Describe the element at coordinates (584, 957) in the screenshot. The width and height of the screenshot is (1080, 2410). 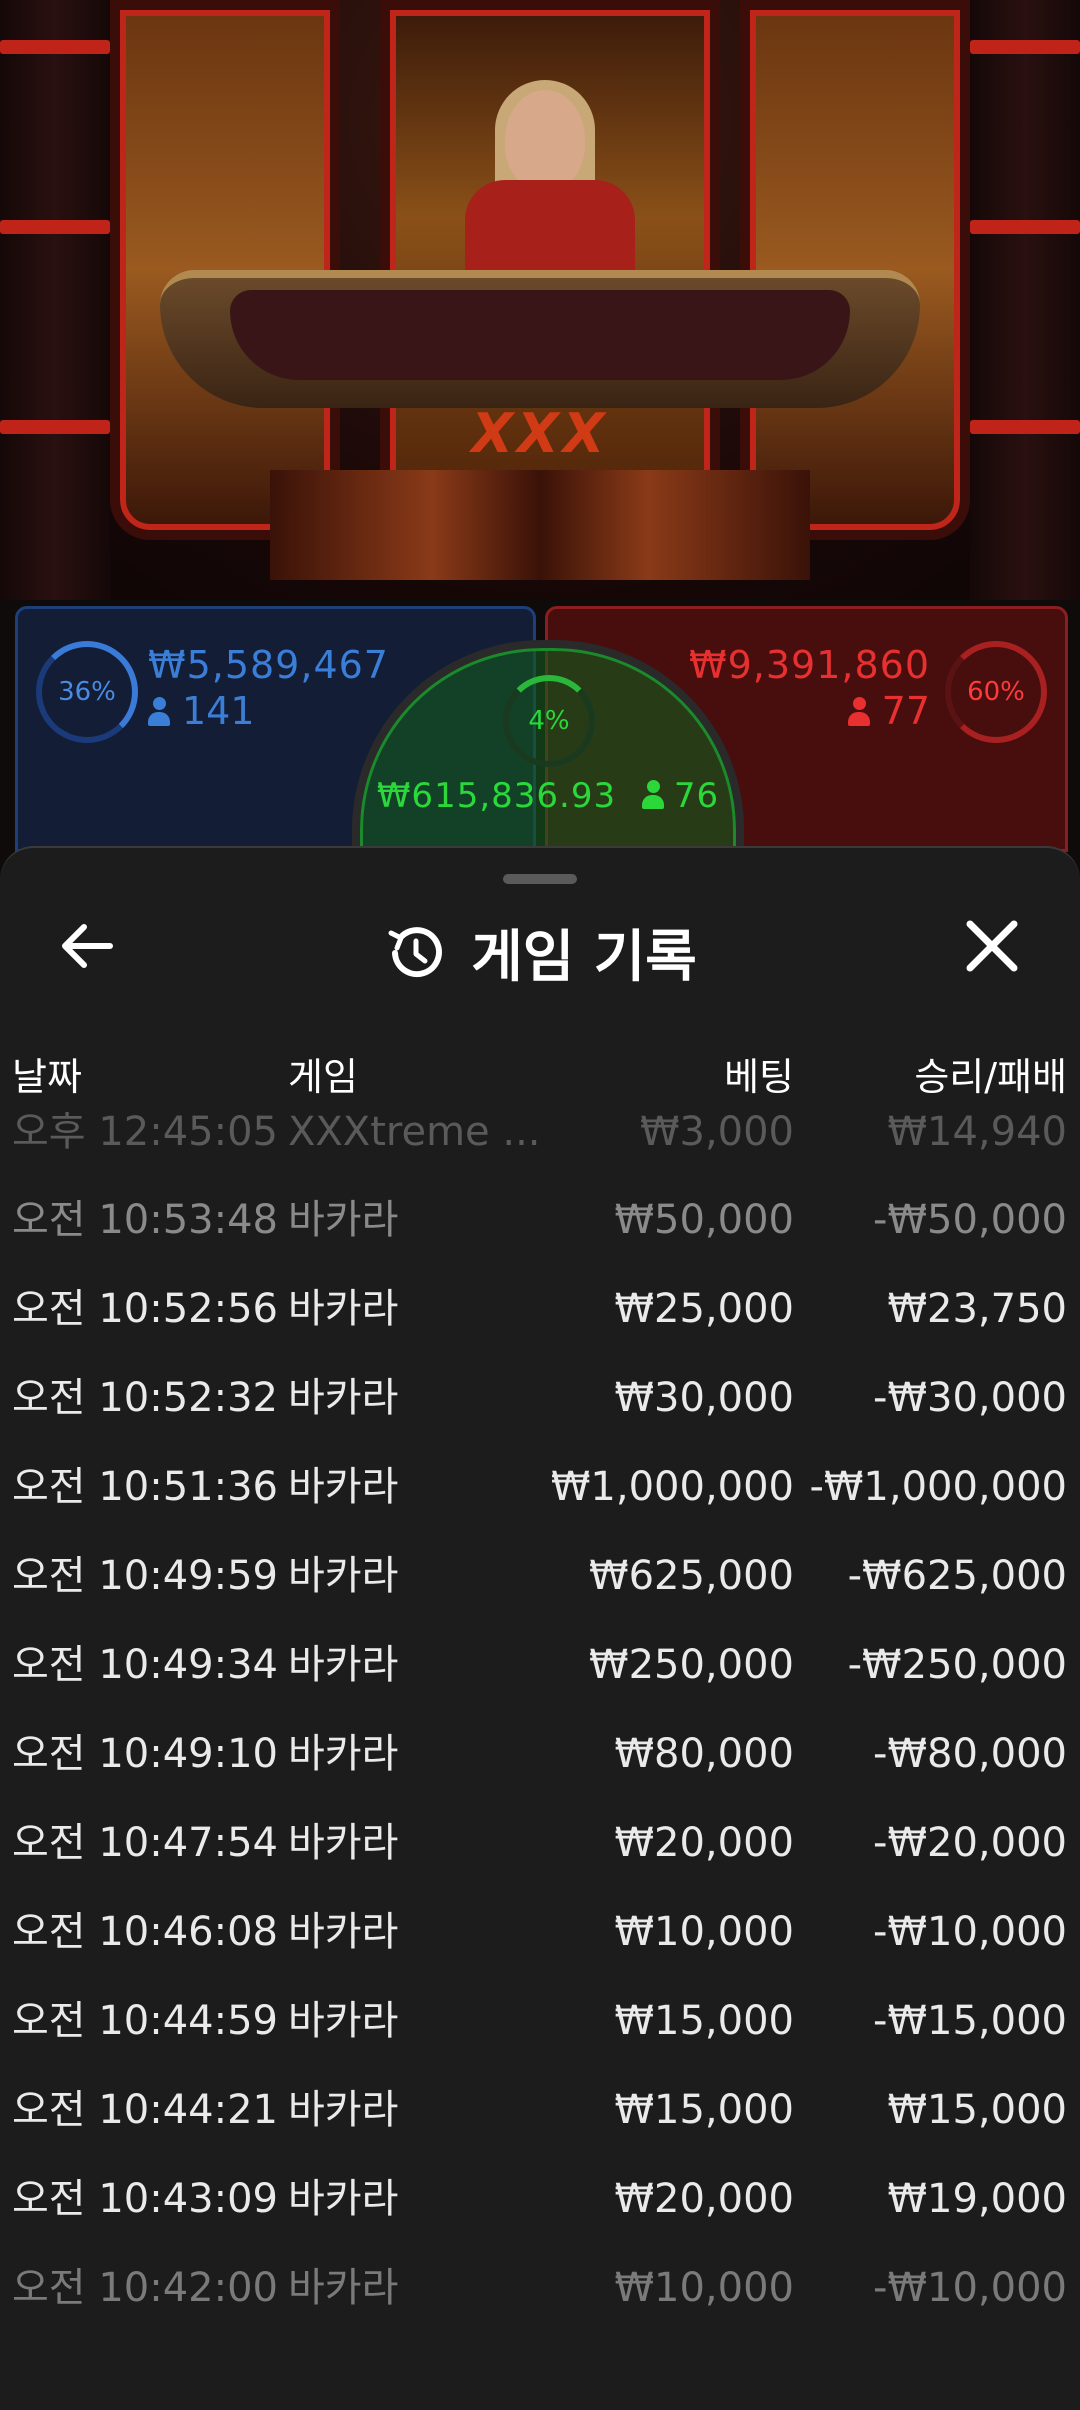
I see `sheet-title: 게임 기록` at that location.